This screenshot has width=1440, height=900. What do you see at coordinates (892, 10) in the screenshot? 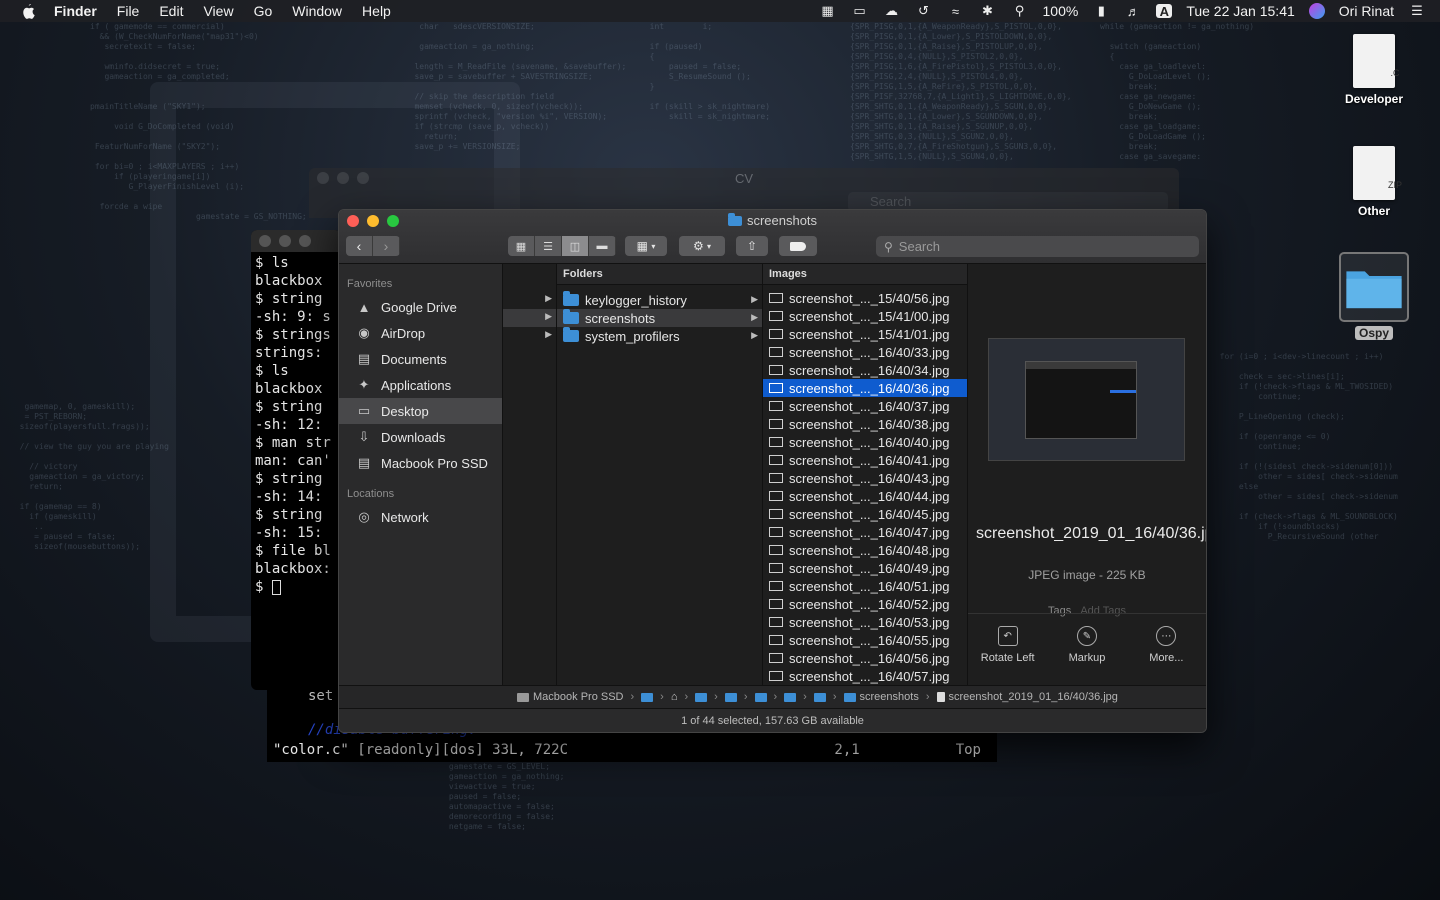
I see `cloud-upload-icon: ☁` at bounding box center [892, 10].